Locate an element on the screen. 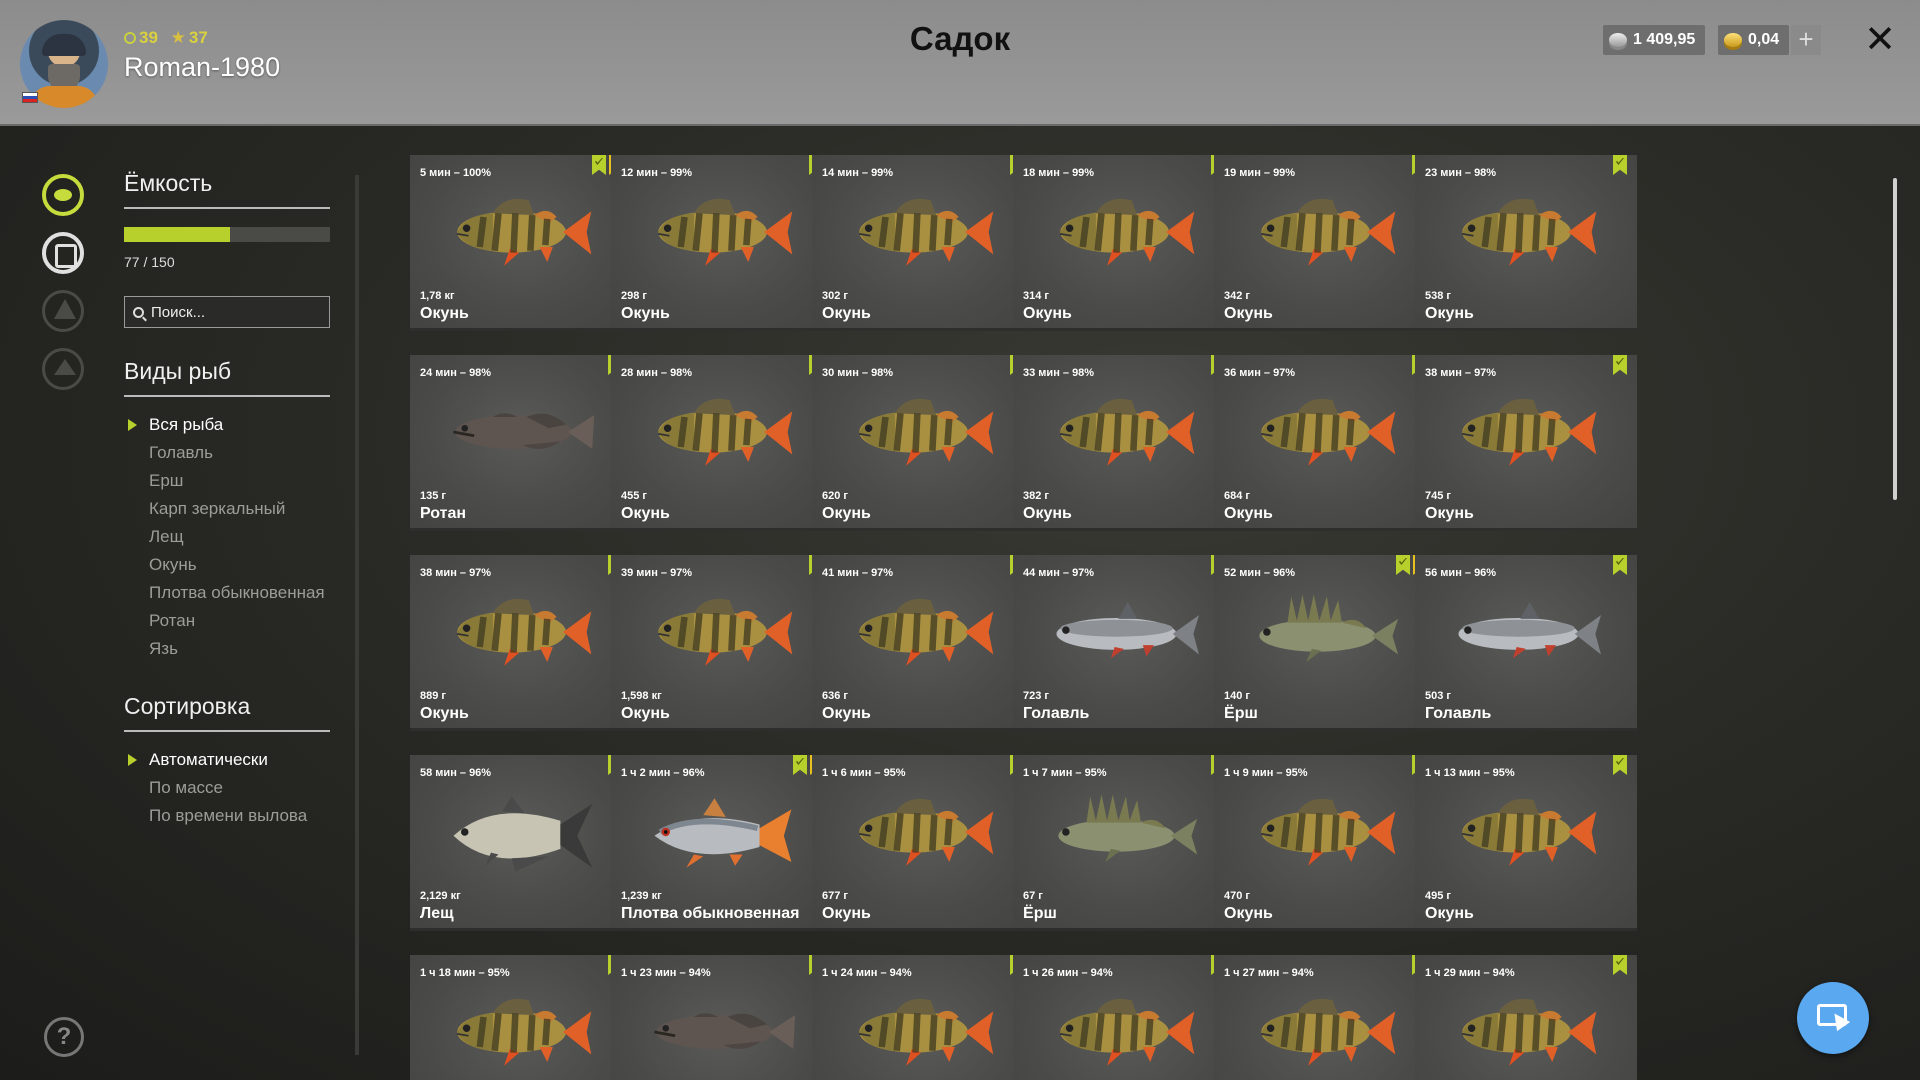 The width and height of the screenshot is (1920, 1080). species-item-chub: Голавль is located at coordinates (227, 453).